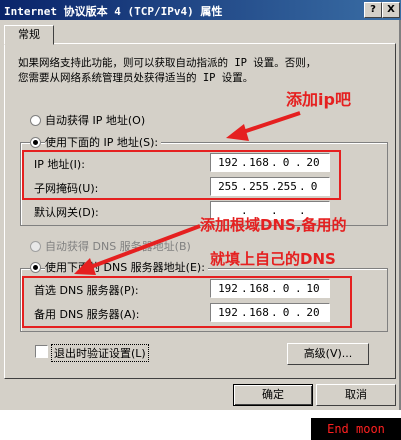 This screenshot has width=401, height=440. Describe the element at coordinates (356, 429) in the screenshot. I see `watermark-badge: End moon` at that location.